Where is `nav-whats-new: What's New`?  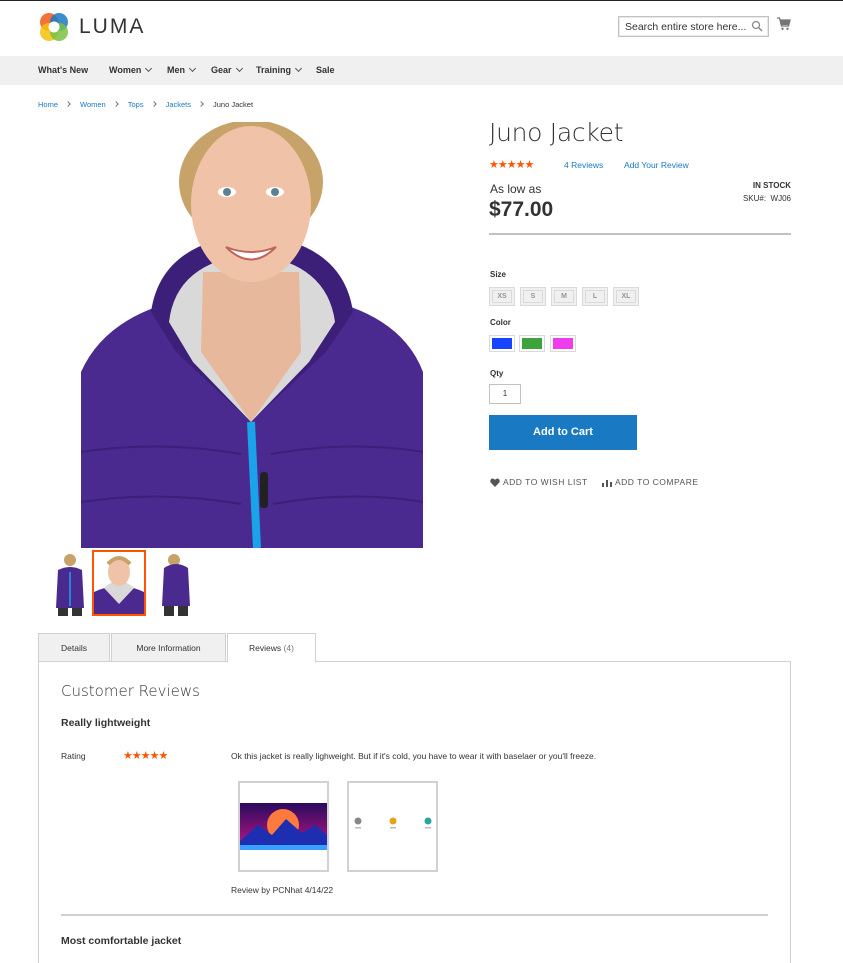
nav-whats-new: What's New is located at coordinates (63, 70).